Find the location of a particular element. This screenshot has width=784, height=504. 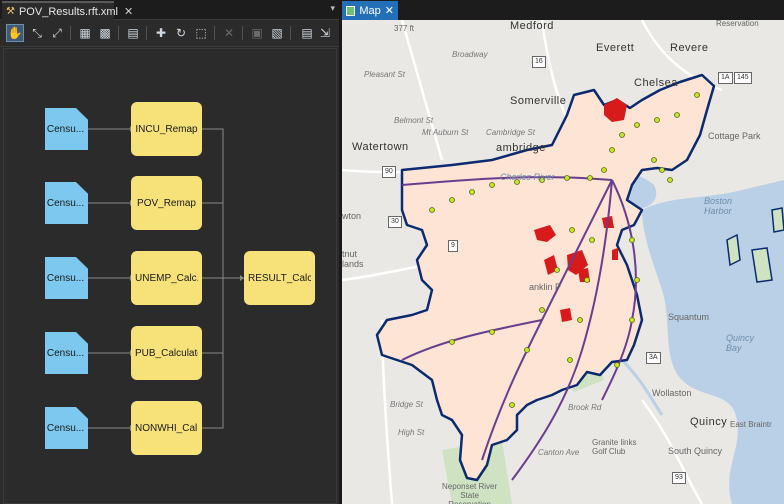

map-icon is located at coordinates (351, 10).